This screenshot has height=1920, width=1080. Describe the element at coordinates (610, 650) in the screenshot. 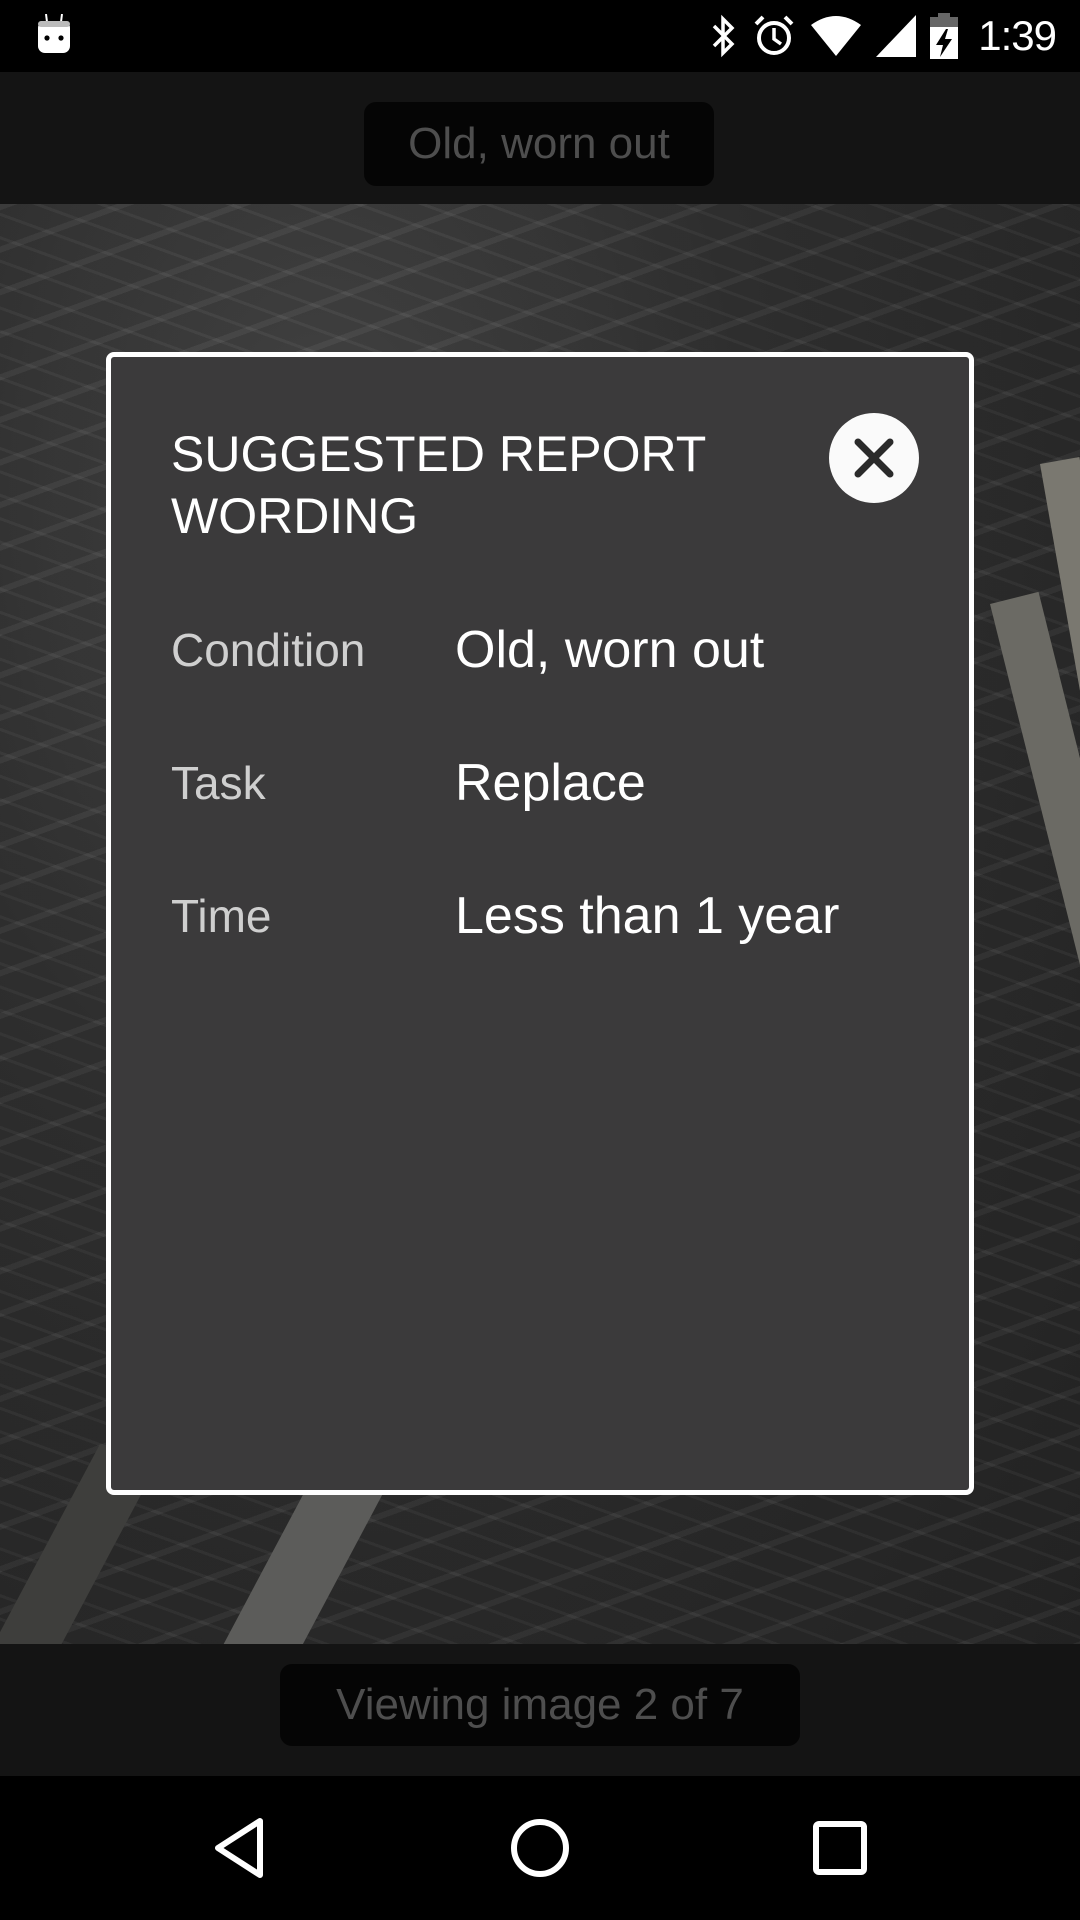

I see `condition-value: Old, worn out` at that location.